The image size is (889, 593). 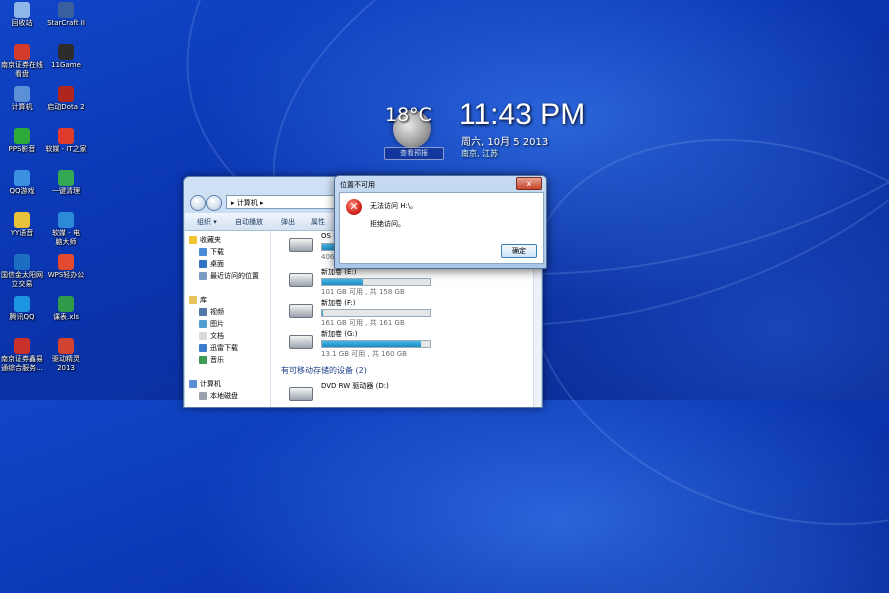 What do you see at coordinates (22, 279) in the screenshot?
I see `desktop-icon-label: 国信金太阳网 立交易` at bounding box center [22, 279].